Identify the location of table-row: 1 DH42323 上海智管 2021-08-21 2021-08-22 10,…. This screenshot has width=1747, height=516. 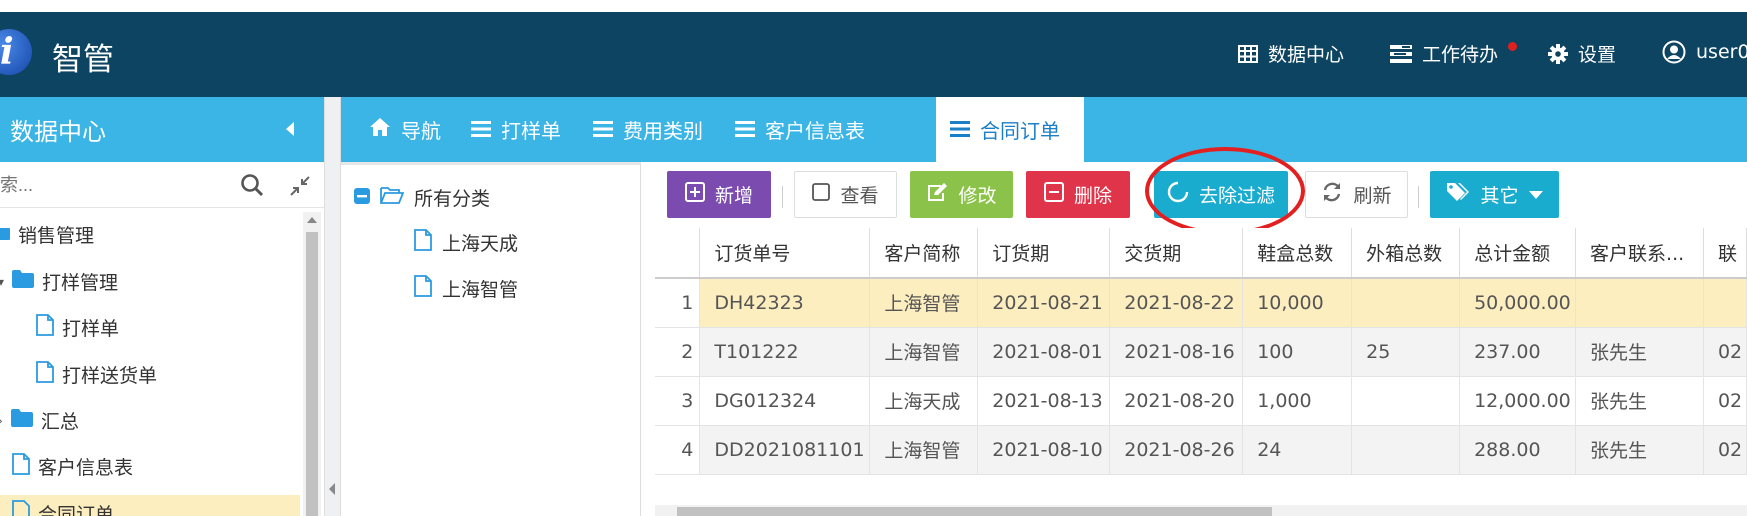
(1201, 303).